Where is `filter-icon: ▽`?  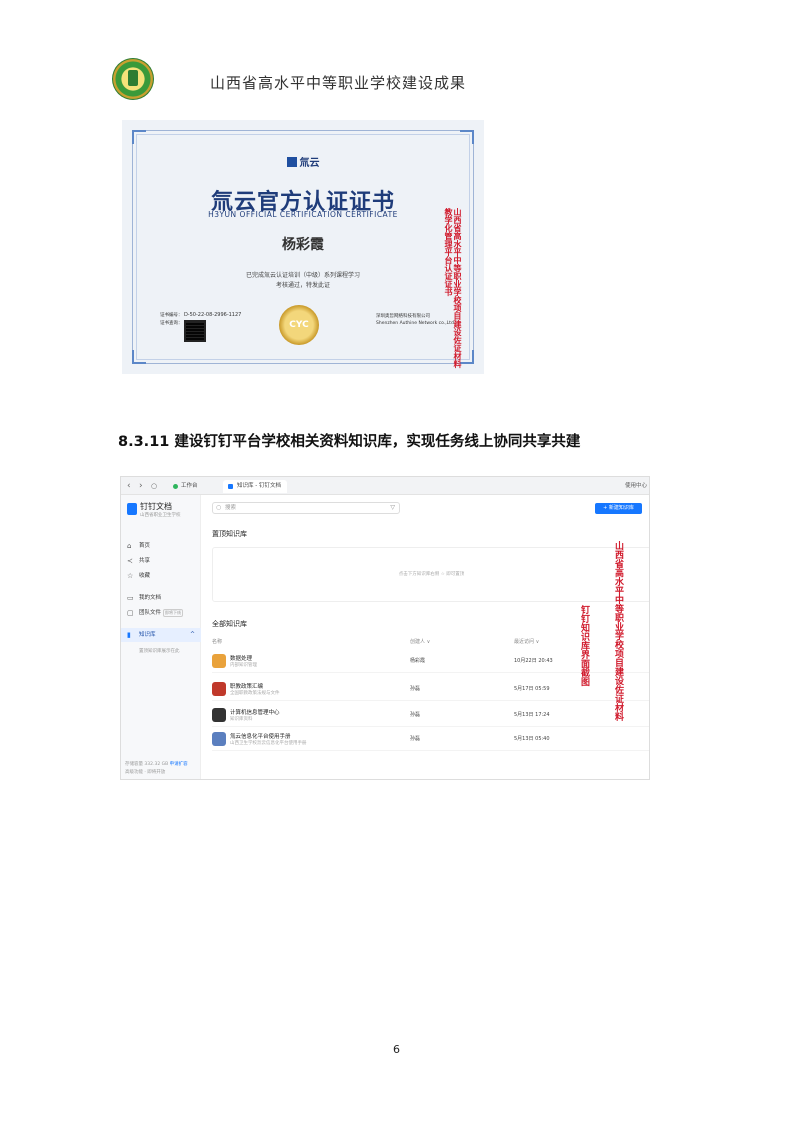 filter-icon: ▽ is located at coordinates (392, 508).